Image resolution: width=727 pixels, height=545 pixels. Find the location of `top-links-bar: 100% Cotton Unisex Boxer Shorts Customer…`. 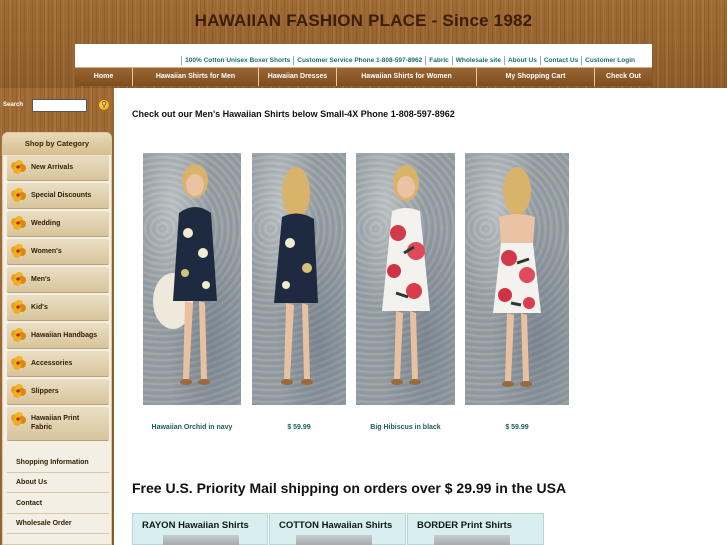

top-links-bar: 100% Cotton Unisex Boxer Shorts Customer… is located at coordinates (363, 56).